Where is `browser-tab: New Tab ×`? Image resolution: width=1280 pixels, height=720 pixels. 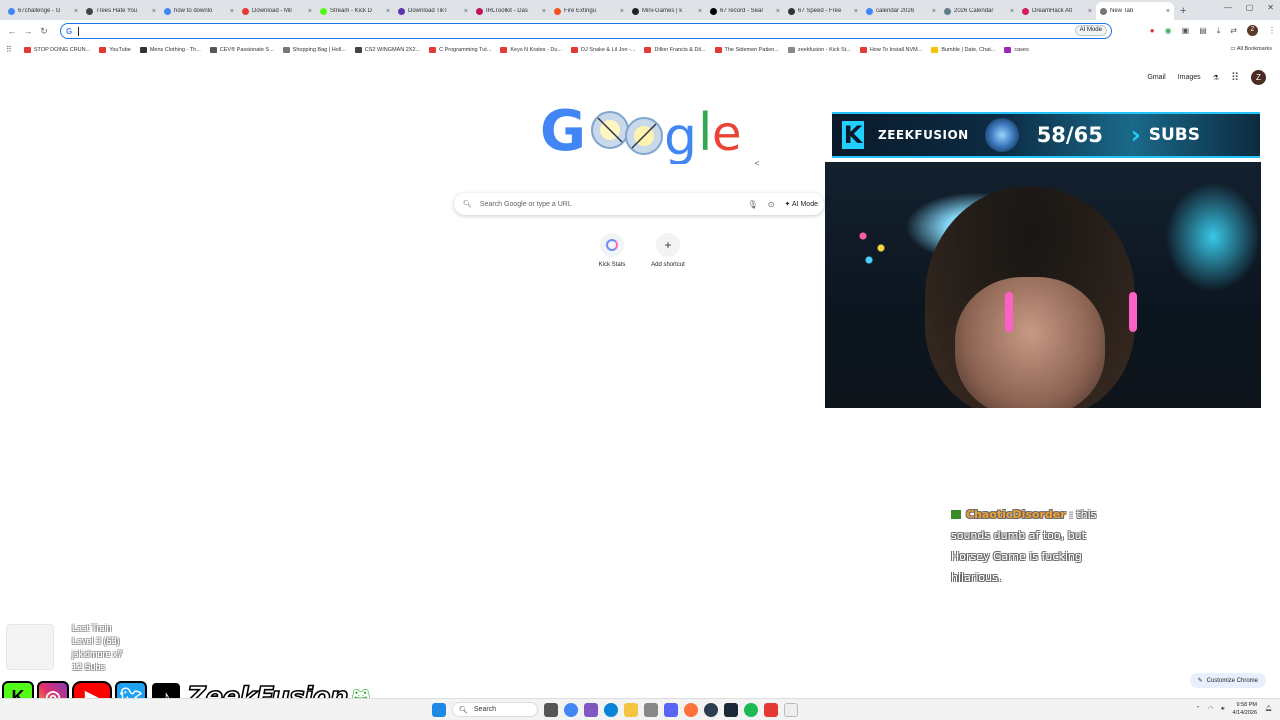 browser-tab: New Tab × is located at coordinates (1135, 11).